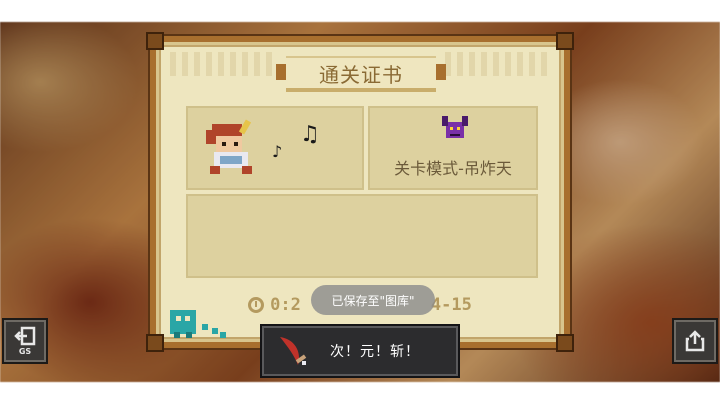 Image resolution: width=720 pixels, height=404 pixels. Describe the element at coordinates (25, 336) in the screenshot. I see `exit-door-icon` at that location.